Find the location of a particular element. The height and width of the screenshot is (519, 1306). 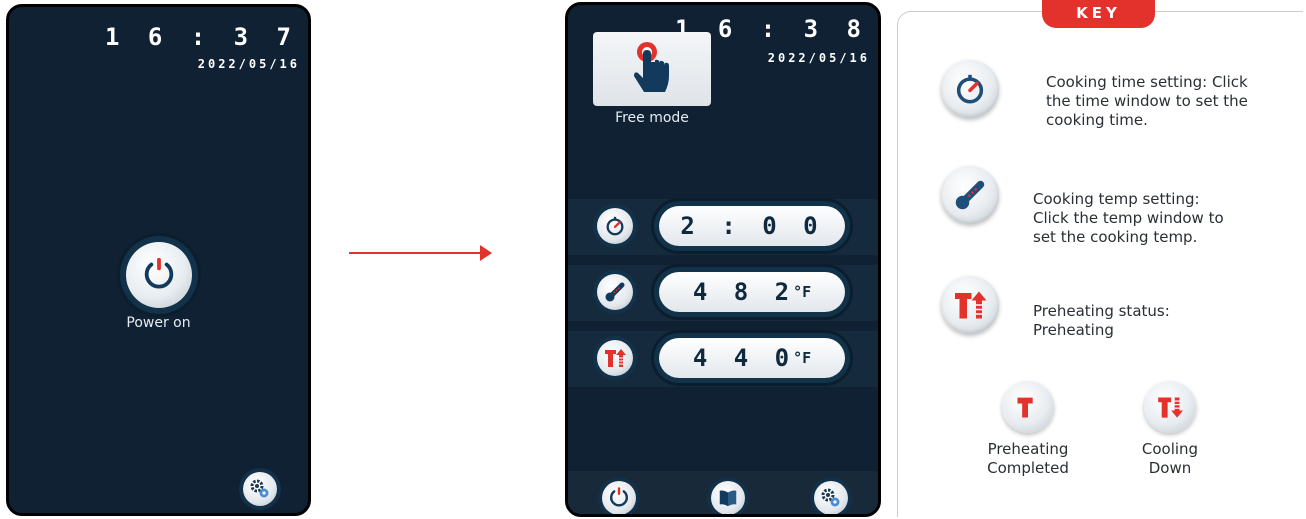

power-on-button is located at coordinates (159, 275).